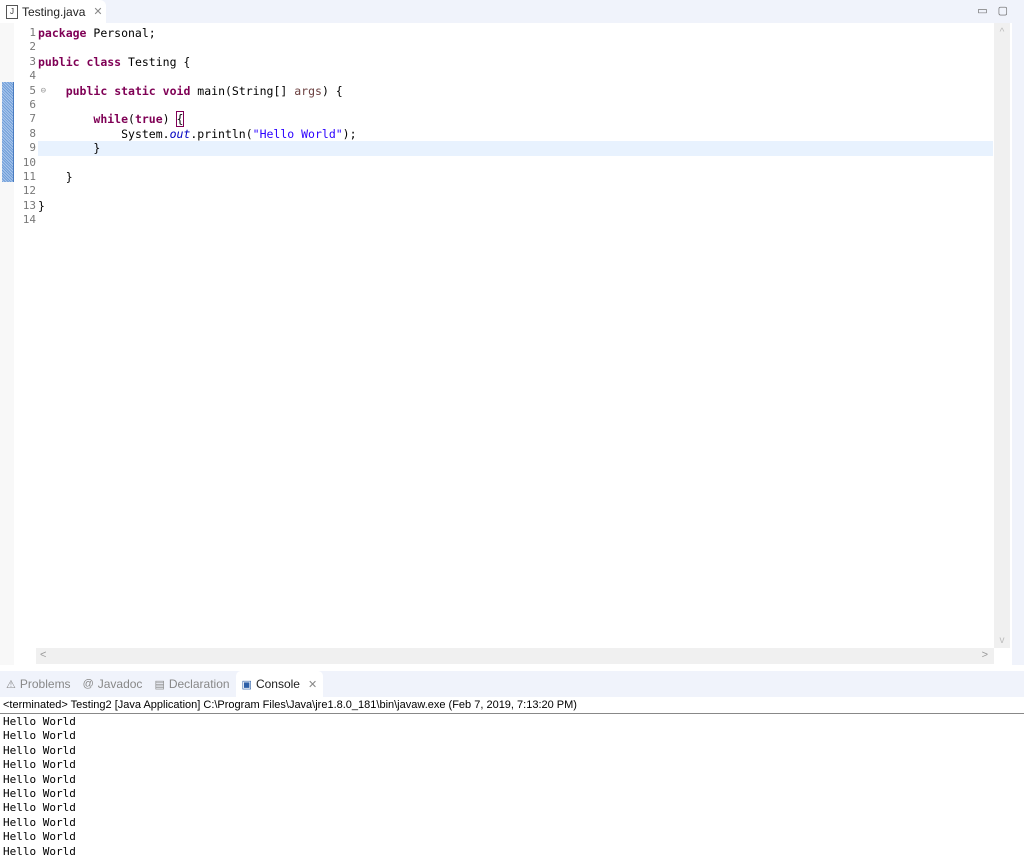  Describe the element at coordinates (199, 684) in the screenshot. I see `tab-label: Declaration` at that location.